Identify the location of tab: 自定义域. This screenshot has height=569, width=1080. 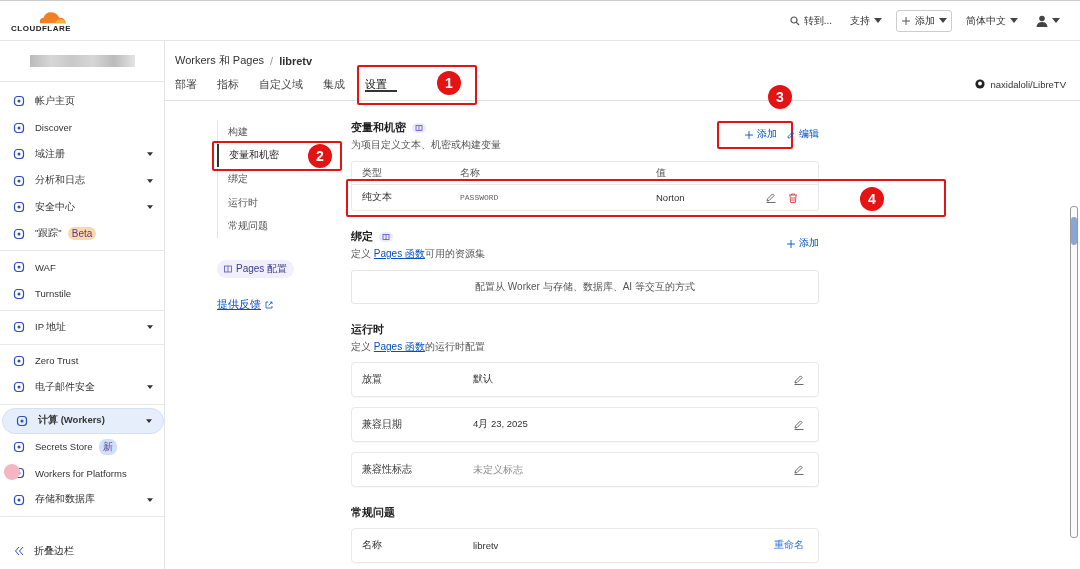
(286, 84).